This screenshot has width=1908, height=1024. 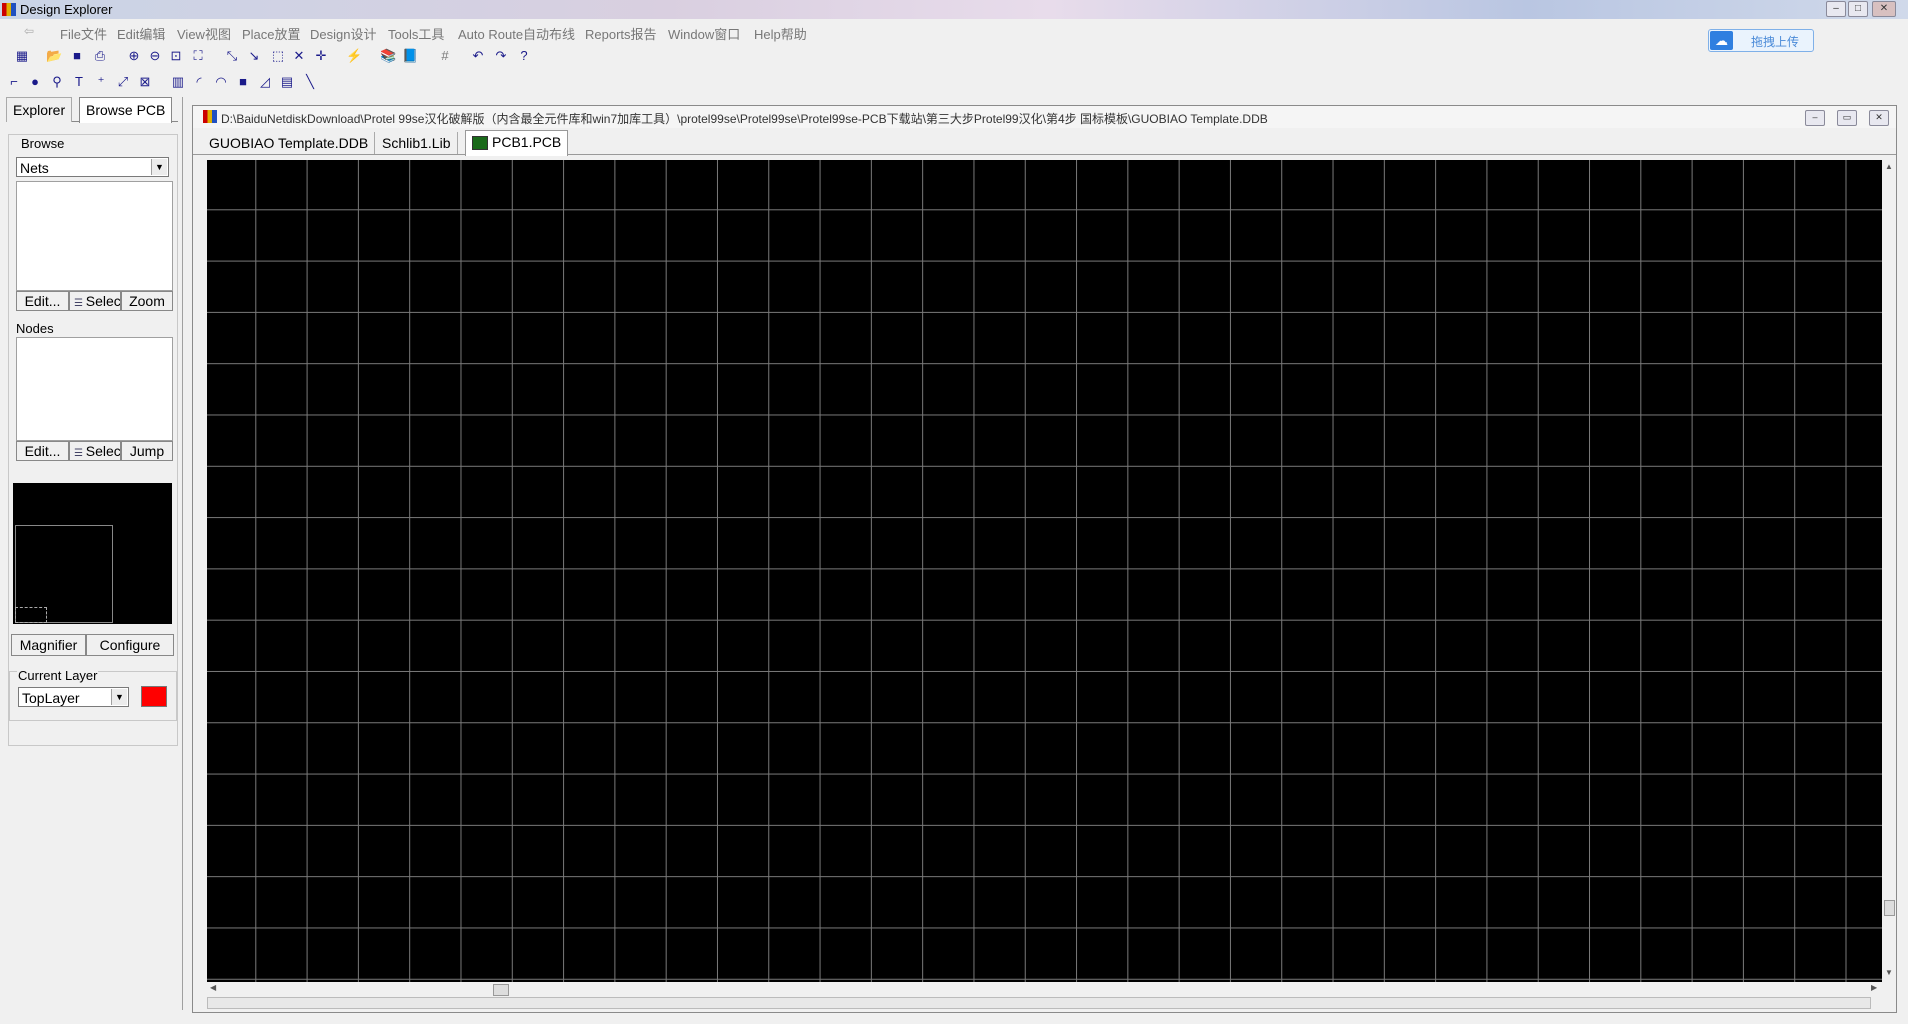 What do you see at coordinates (501, 990) in the screenshot?
I see `horizontal-scroll-thumb` at bounding box center [501, 990].